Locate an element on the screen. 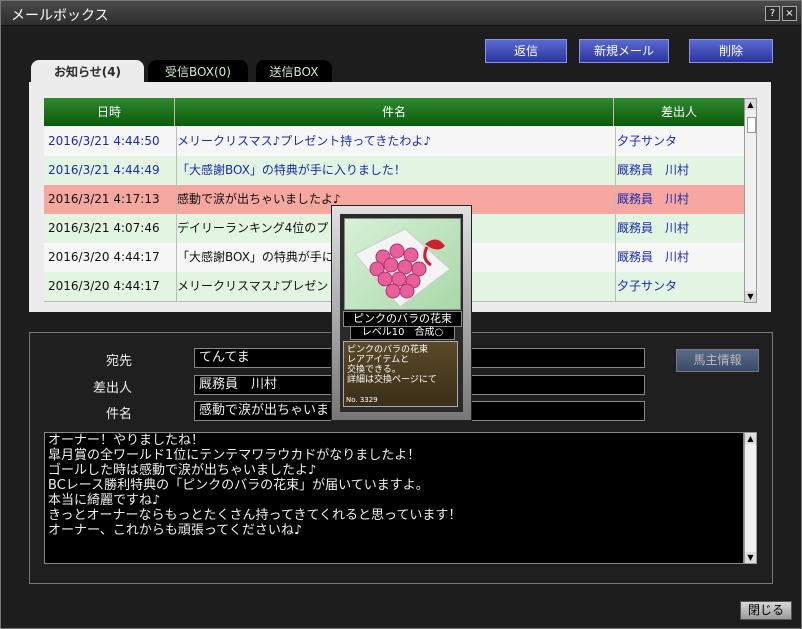 Image resolution: width=802 pixels, height=629 pixels. list-scrollbar: ▲ ▼ is located at coordinates (750, 200).